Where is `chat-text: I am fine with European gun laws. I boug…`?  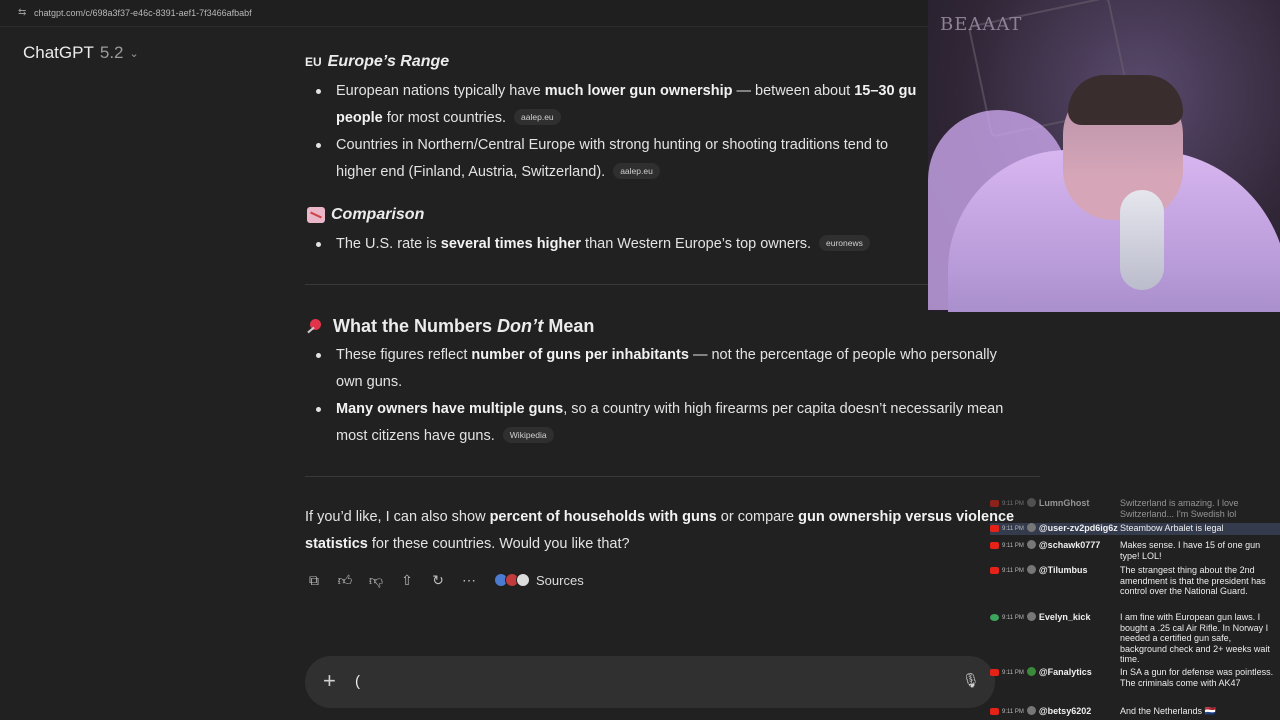
chat-text: I am fine with European gun laws. I boug… is located at coordinates (1195, 638).